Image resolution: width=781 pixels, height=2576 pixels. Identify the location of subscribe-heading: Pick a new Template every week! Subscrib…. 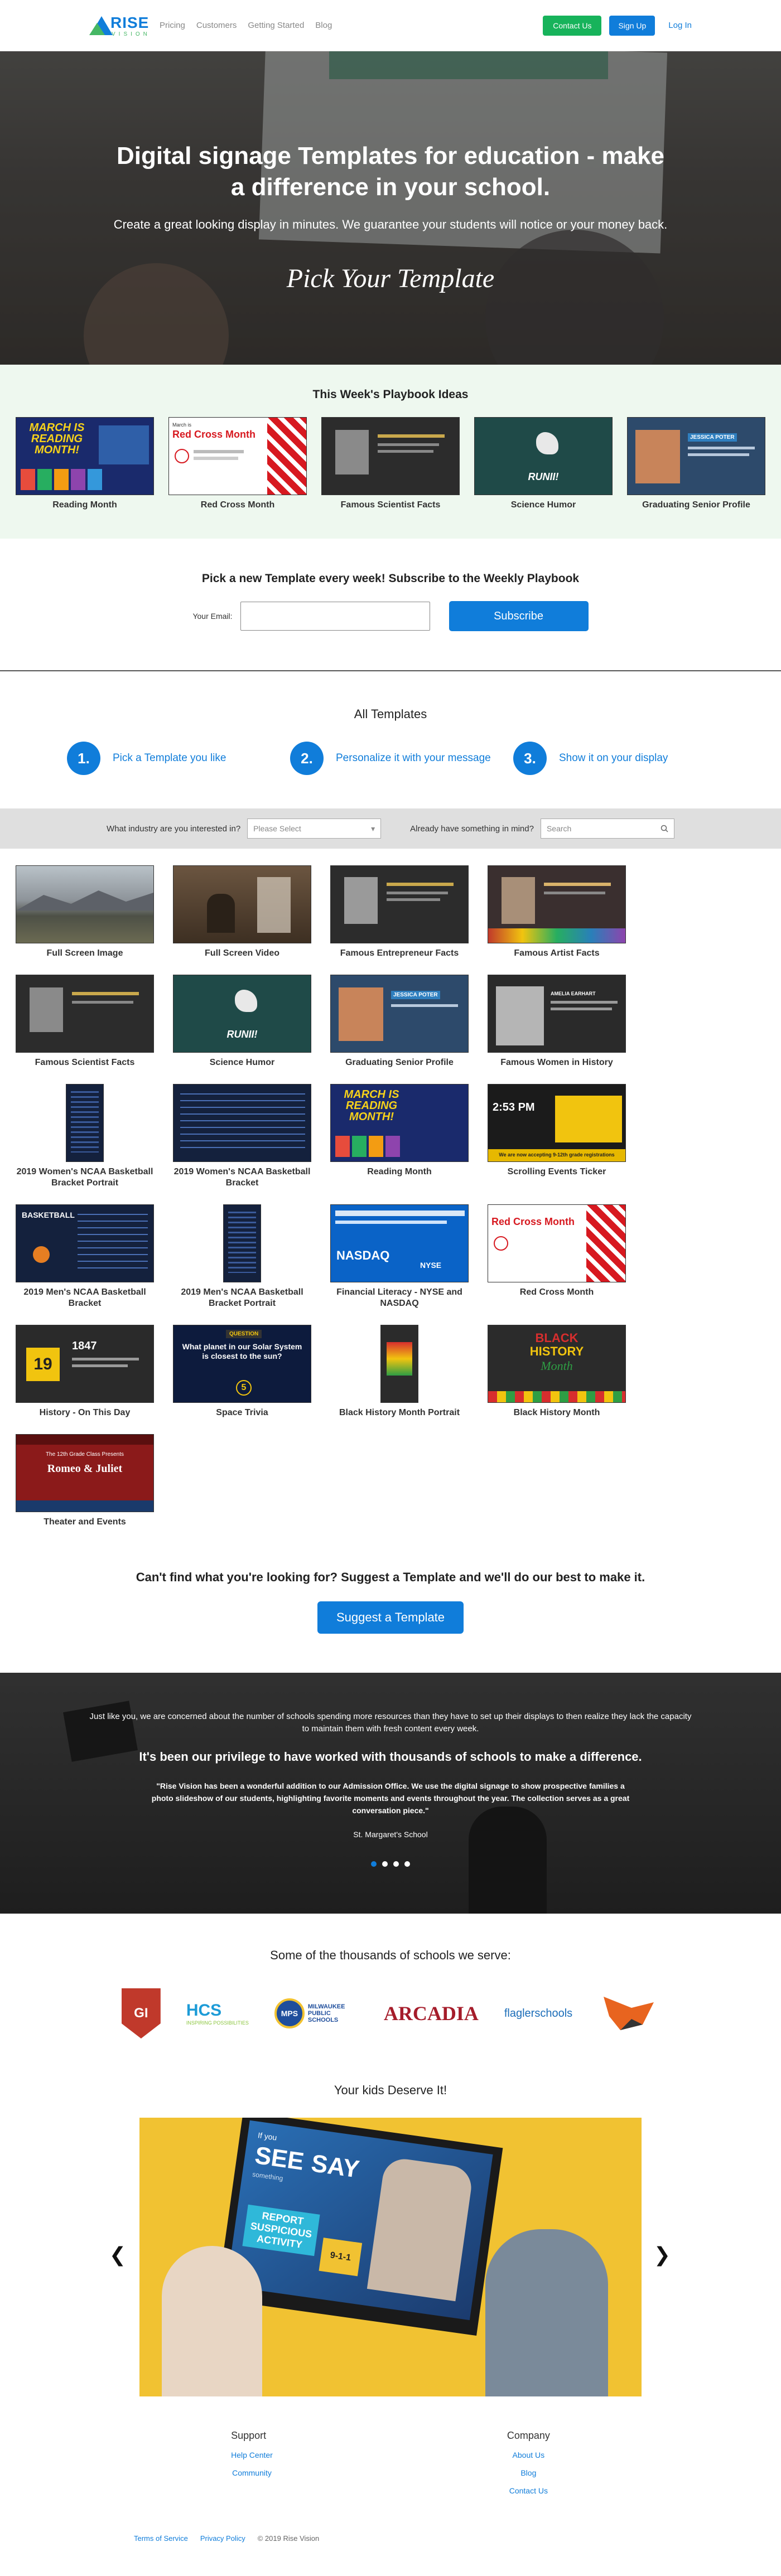
(390, 578).